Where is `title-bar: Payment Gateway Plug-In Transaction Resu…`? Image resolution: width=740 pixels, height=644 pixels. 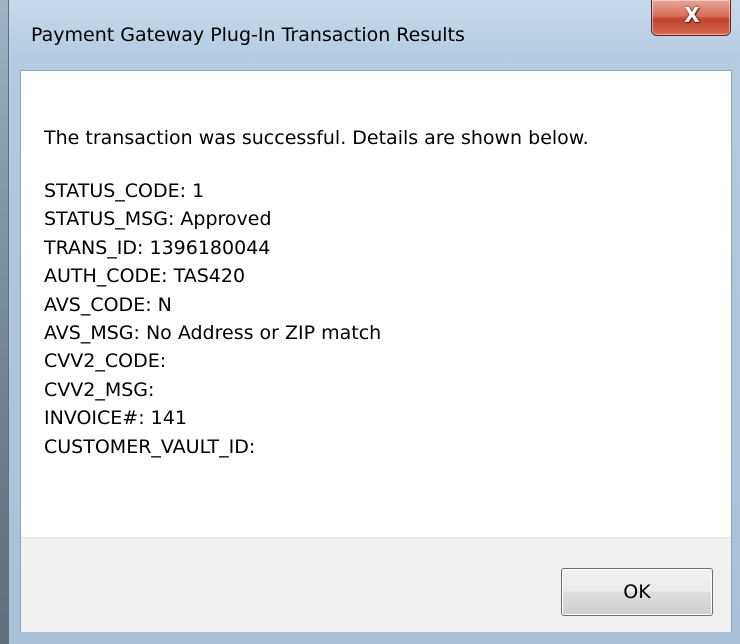 title-bar: Payment Gateway Plug-In Transaction Resu… is located at coordinates (374, 35).